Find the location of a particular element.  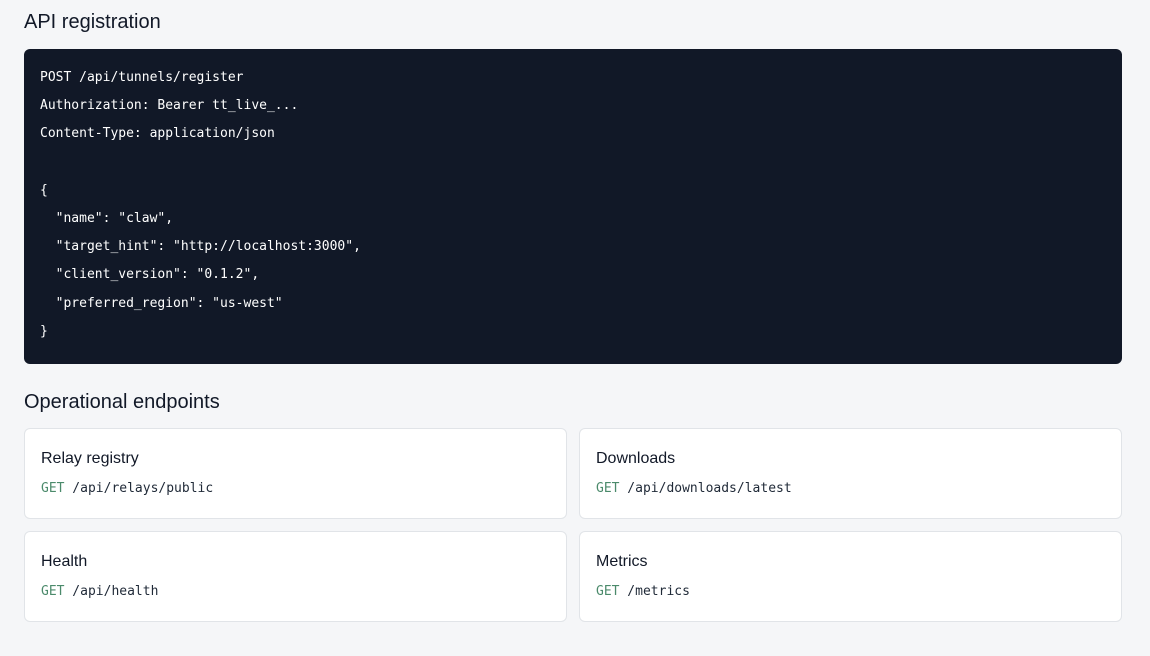

code-line: "preferred_region": "us-west" is located at coordinates (161, 303).